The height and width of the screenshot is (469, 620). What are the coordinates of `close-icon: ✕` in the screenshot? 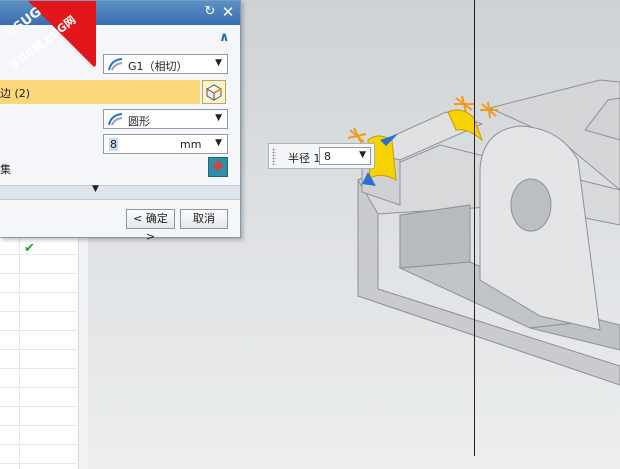 It's located at (228, 12).